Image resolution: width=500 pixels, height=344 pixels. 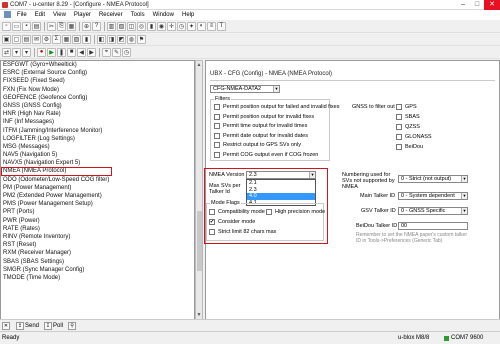 I want to click on statistic-view-icon: Σ, so click(x=56, y=39).